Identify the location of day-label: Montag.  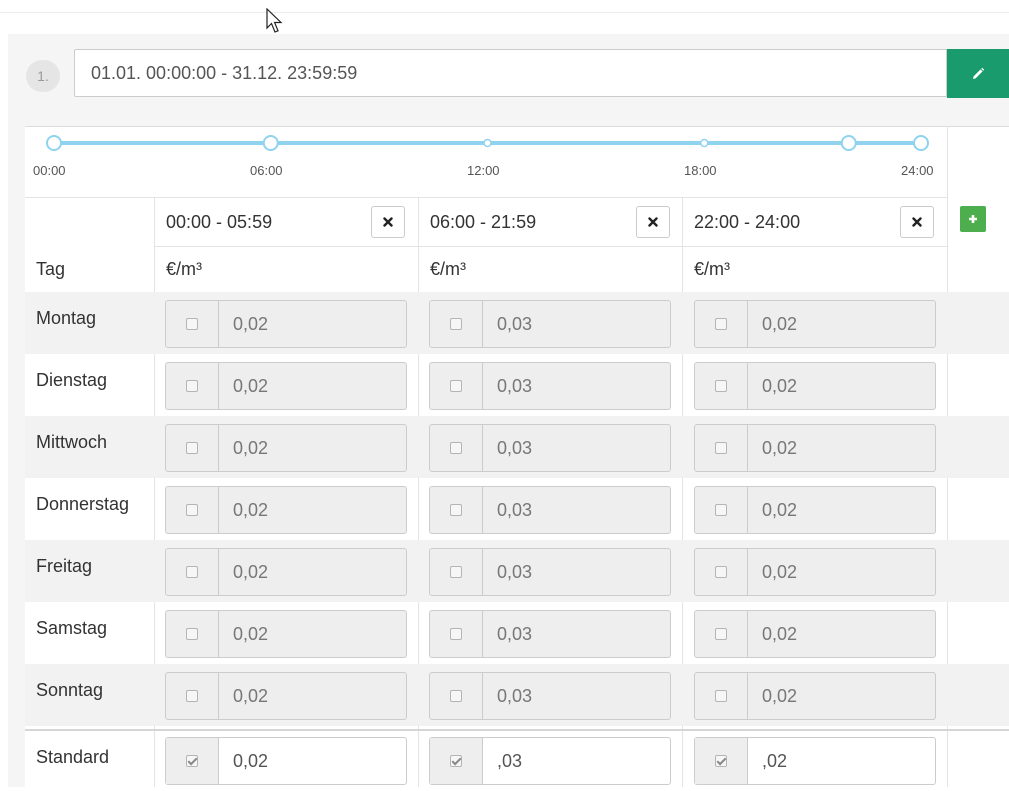
(66, 318).